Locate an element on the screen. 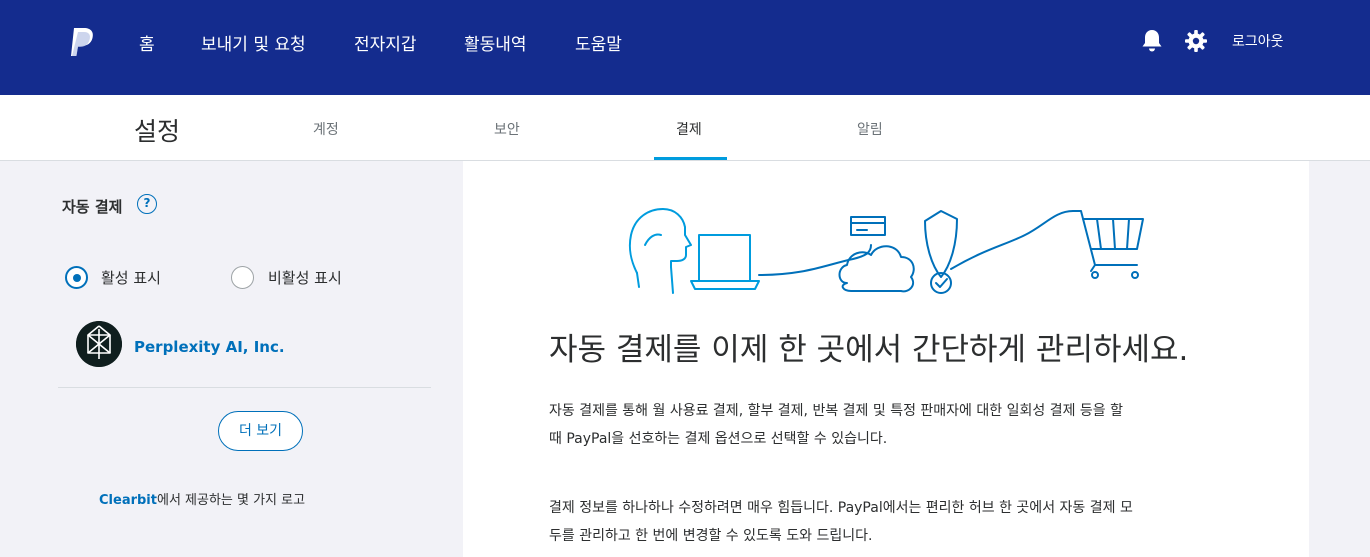 The width and height of the screenshot is (1370, 557). bell-icon is located at coordinates (1152, 41).